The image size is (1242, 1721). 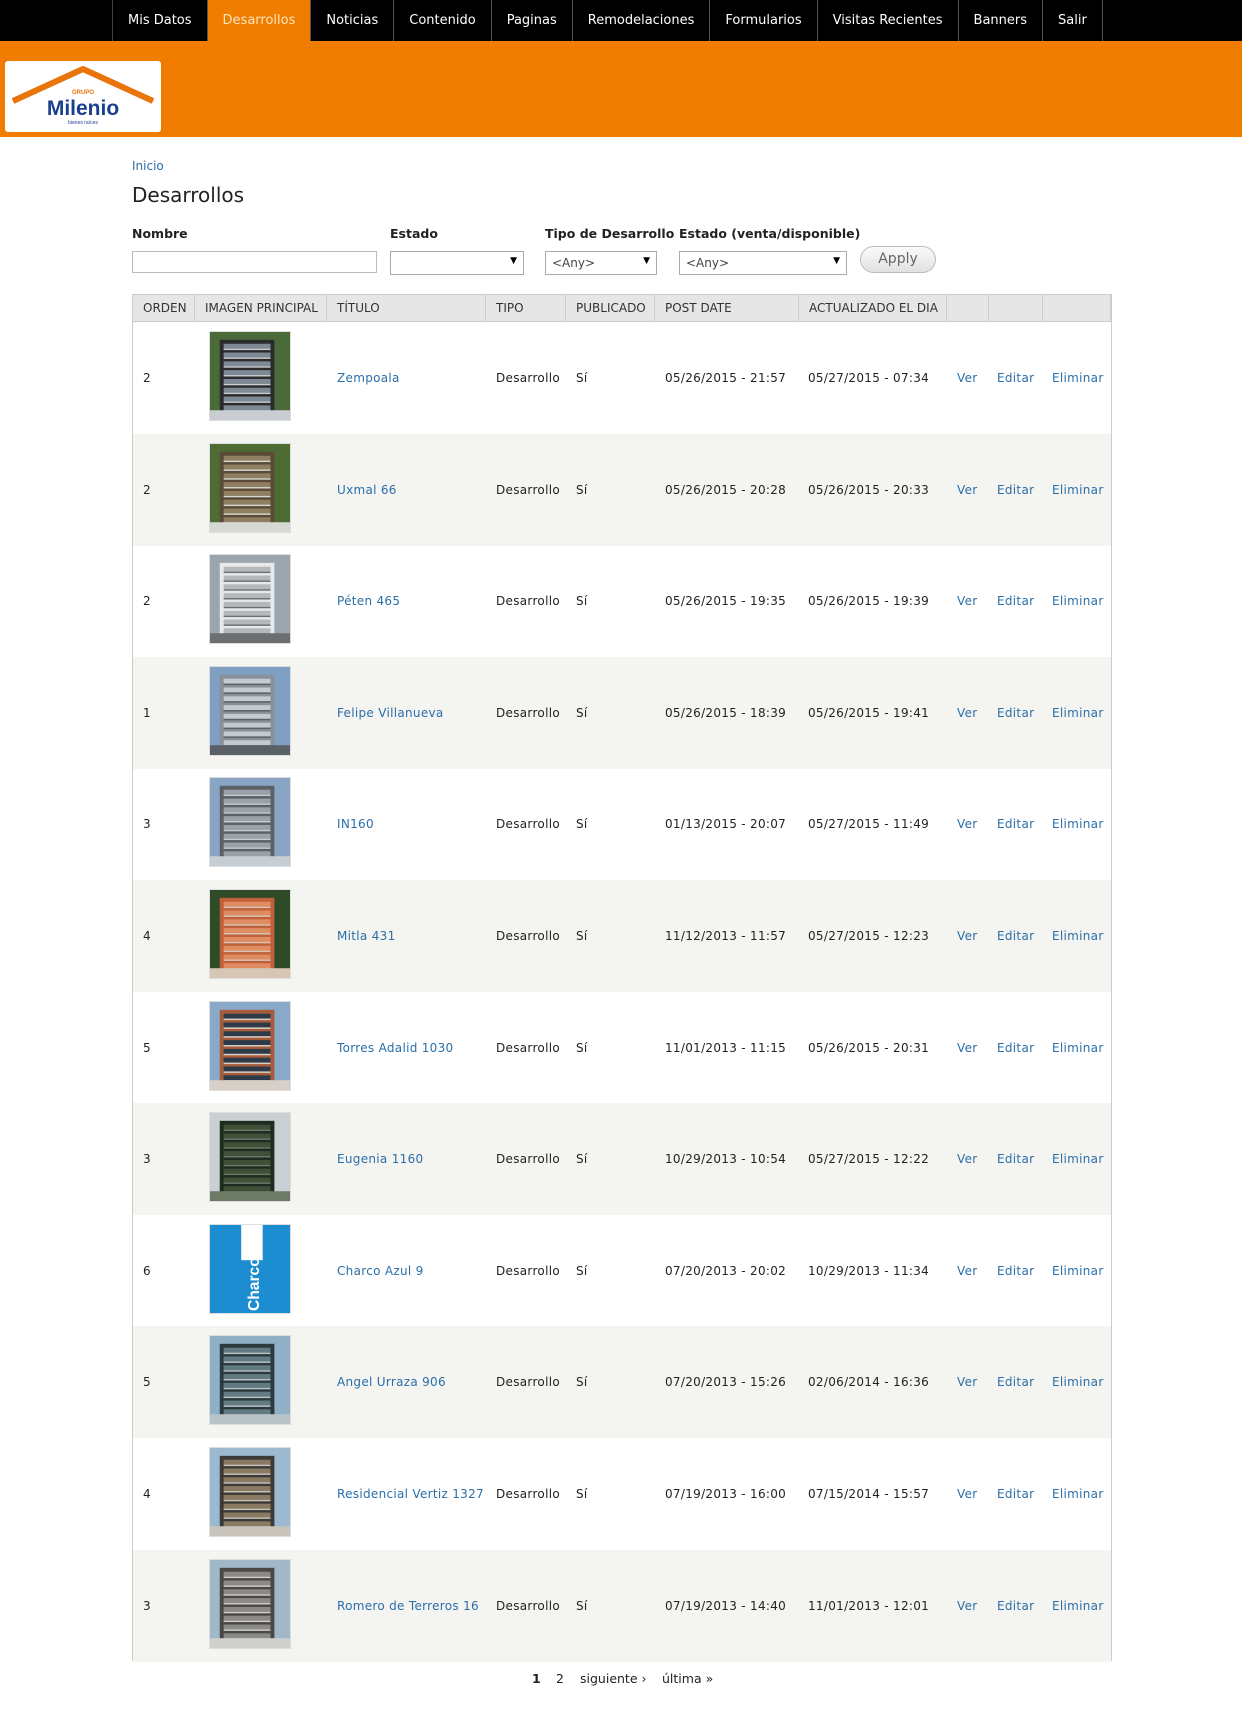 What do you see at coordinates (443, 20) in the screenshot?
I see `nav-item-contenido: Contenido` at bounding box center [443, 20].